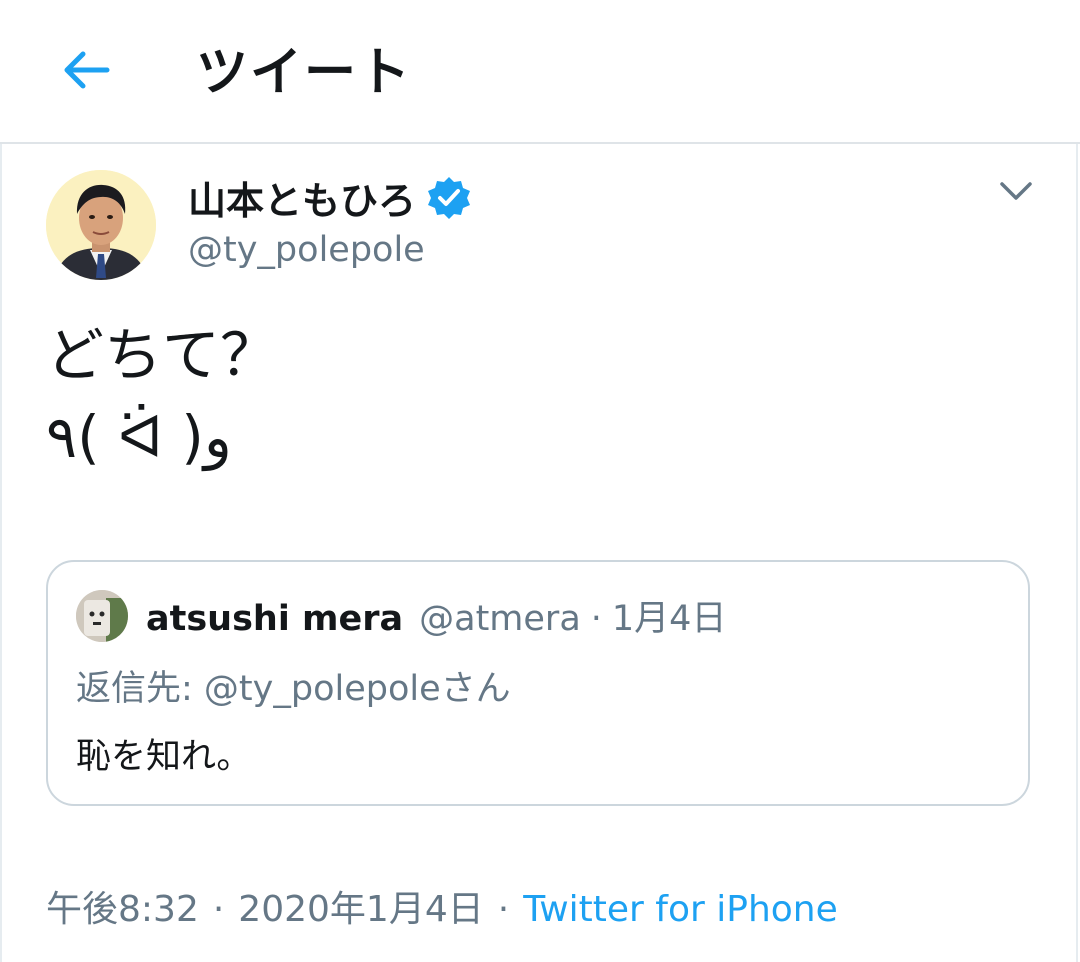 The height and width of the screenshot is (962, 1080). Describe the element at coordinates (293, 689) in the screenshot. I see `quoted-reply-to: 返信先: @ty_polepoleさん` at that location.